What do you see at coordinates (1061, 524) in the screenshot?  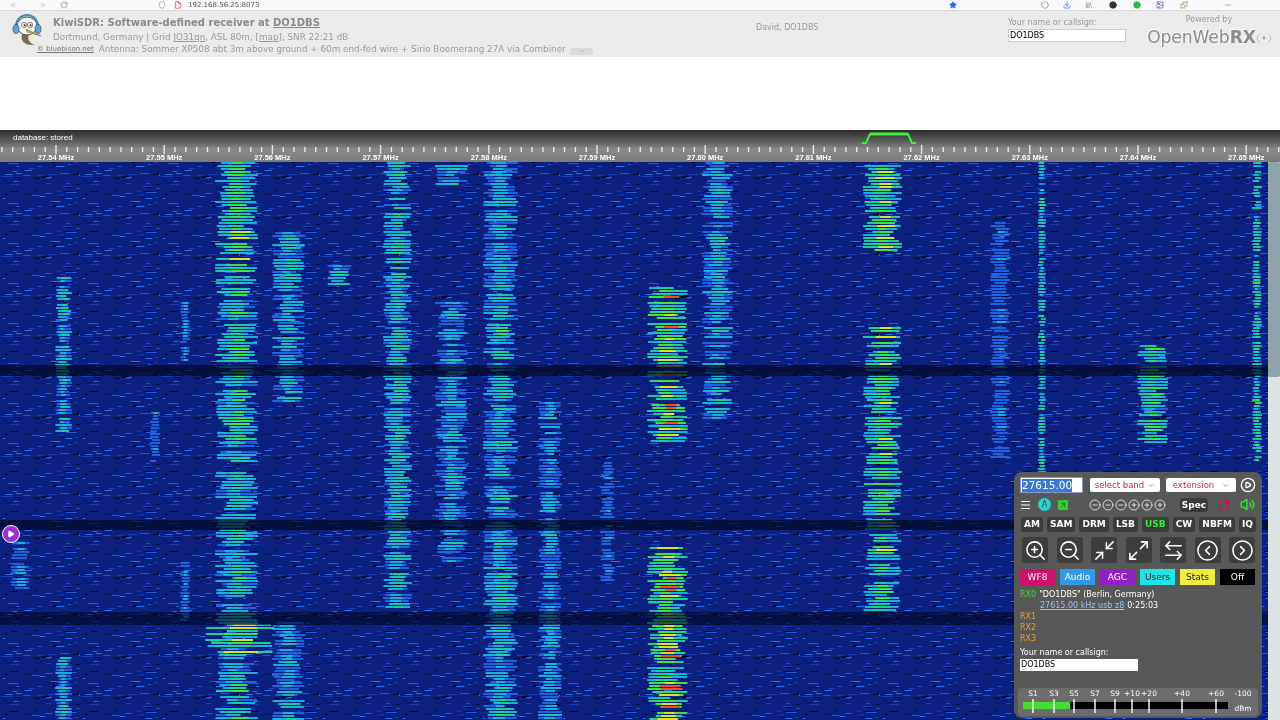 I see `mode-button: SAM` at bounding box center [1061, 524].